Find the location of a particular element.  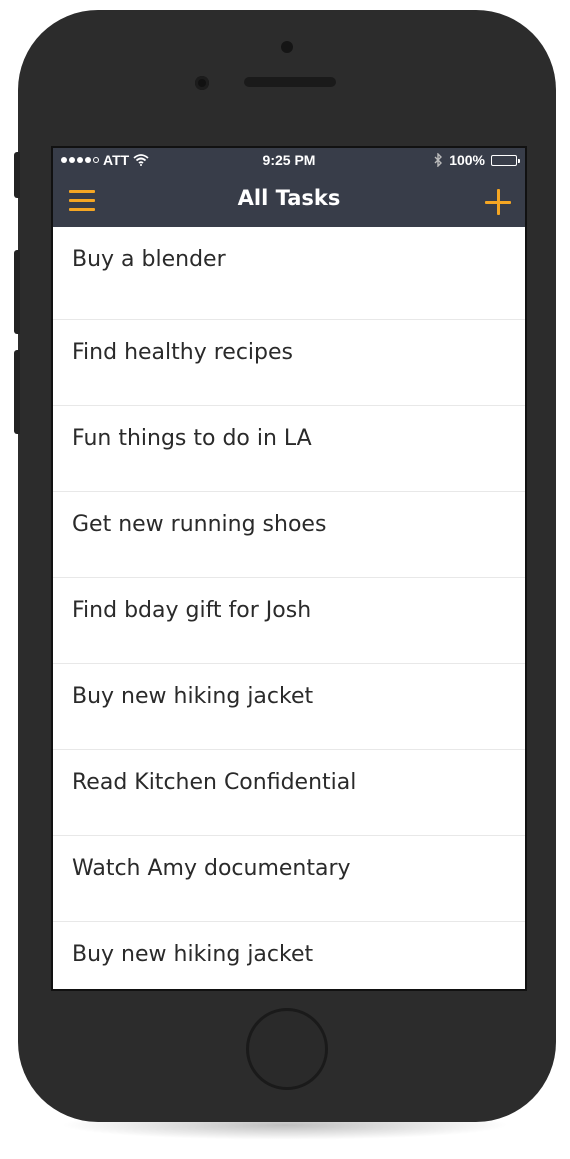

bluetooth-icon is located at coordinates (438, 160).